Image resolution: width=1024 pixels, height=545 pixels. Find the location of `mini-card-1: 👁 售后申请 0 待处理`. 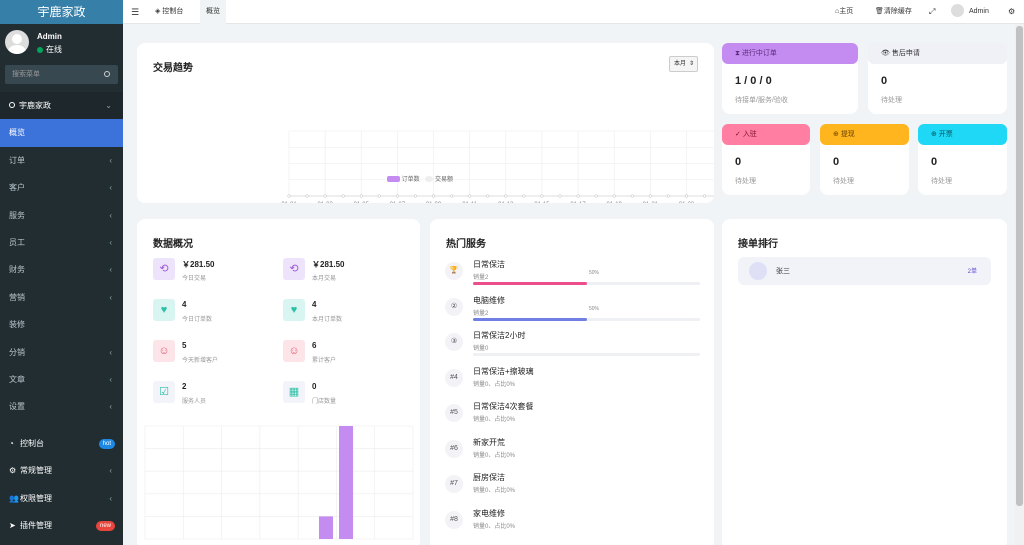

mini-card-1: 👁 售后申请 0 待处理 is located at coordinates (937, 78).